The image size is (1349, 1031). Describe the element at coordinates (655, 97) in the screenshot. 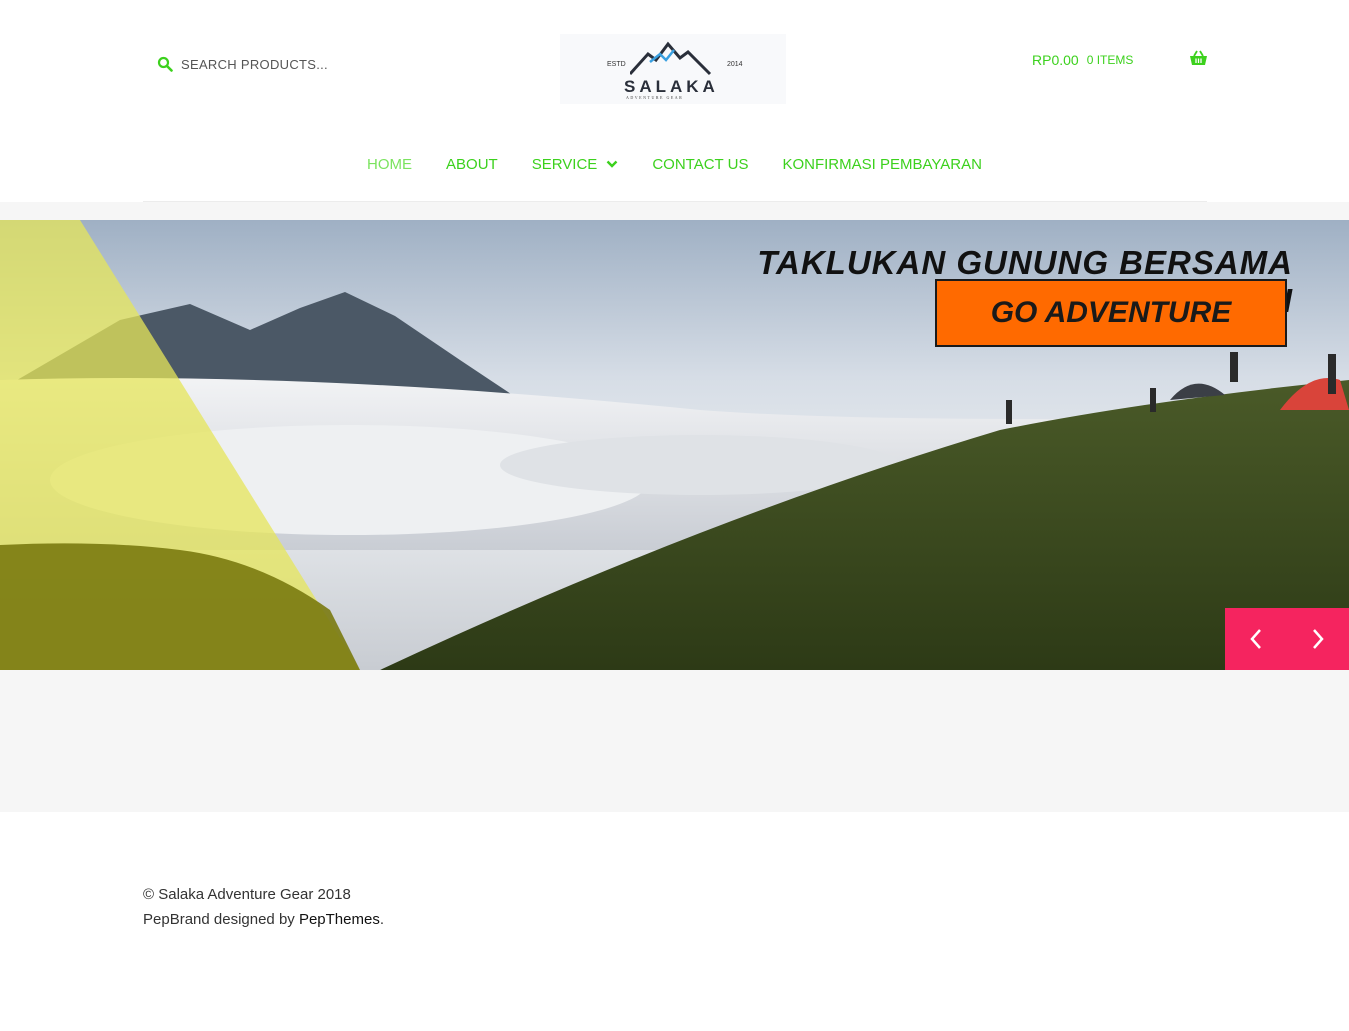

I see `logo-tagline: ADVENTURE GEAR` at that location.